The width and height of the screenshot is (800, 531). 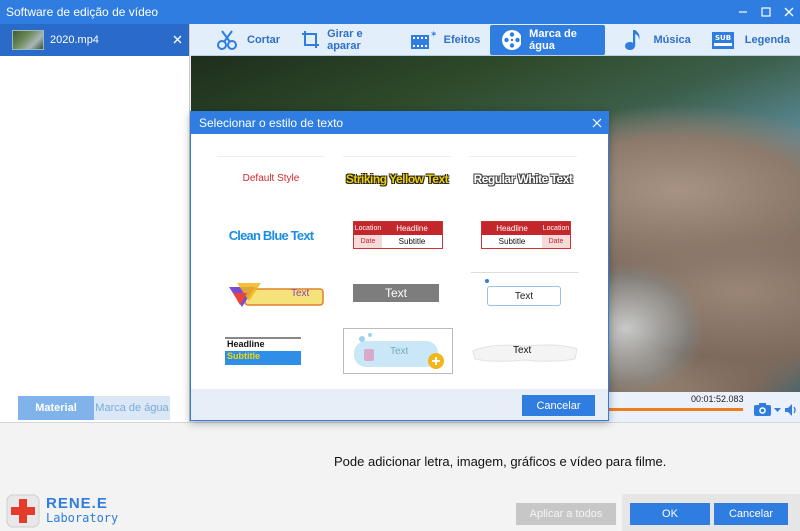 I want to click on video-thumbnail, so click(x=28, y=40).